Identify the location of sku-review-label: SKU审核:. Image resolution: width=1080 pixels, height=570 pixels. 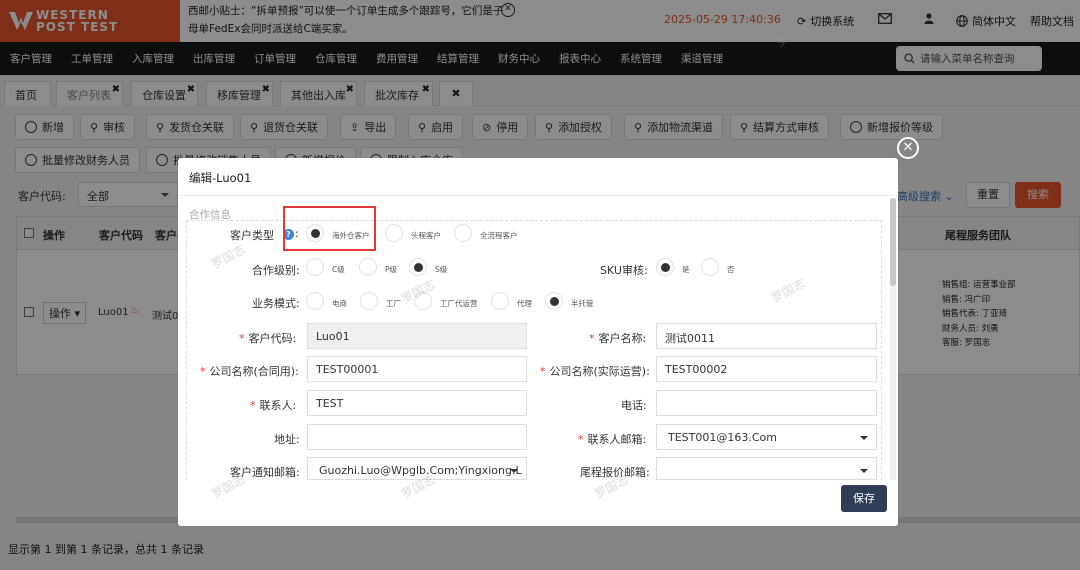
(624, 270).